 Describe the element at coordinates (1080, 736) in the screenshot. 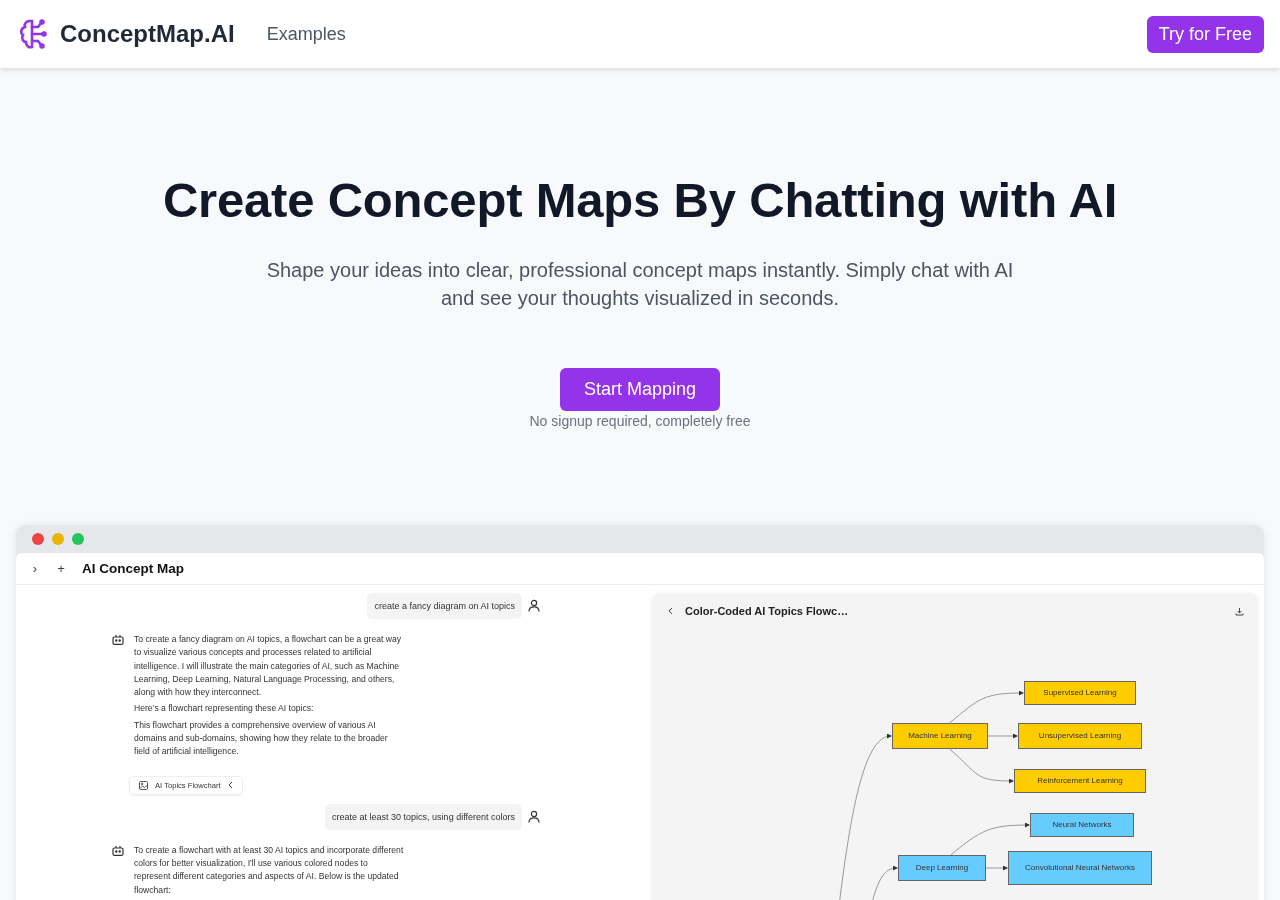

I see `flowchart-node: Unsupervised Learning` at that location.